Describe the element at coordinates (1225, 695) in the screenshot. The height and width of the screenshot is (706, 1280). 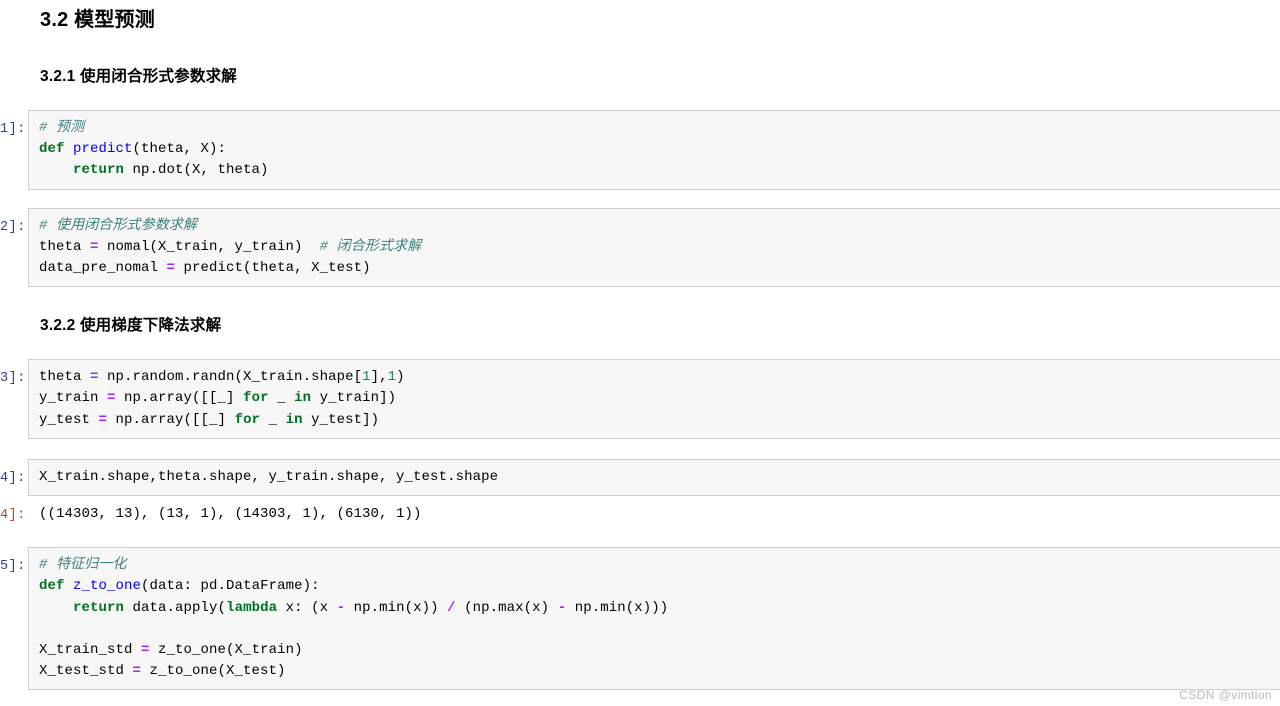
I see `watermark-label: CSDN @vimtion` at that location.